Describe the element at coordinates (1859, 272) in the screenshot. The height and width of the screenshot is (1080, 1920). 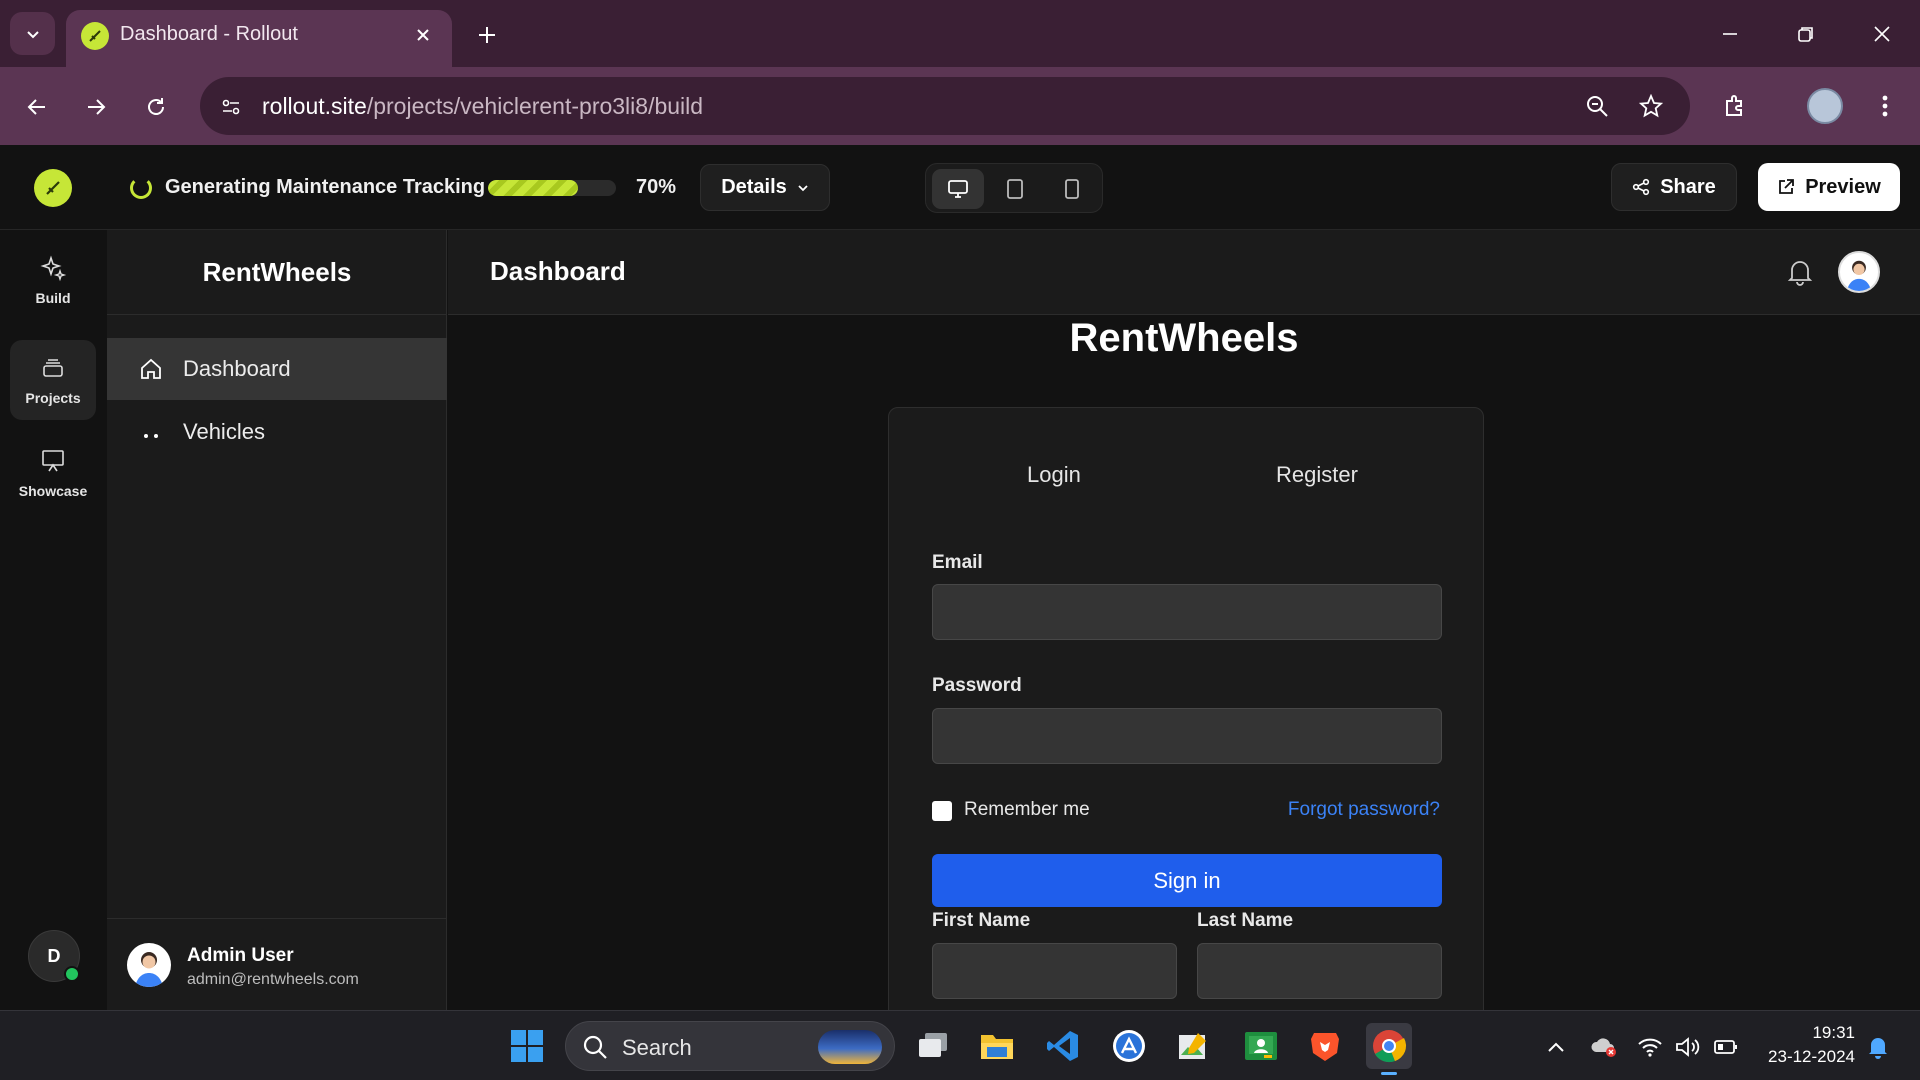
I see `header-user-avatar` at that location.